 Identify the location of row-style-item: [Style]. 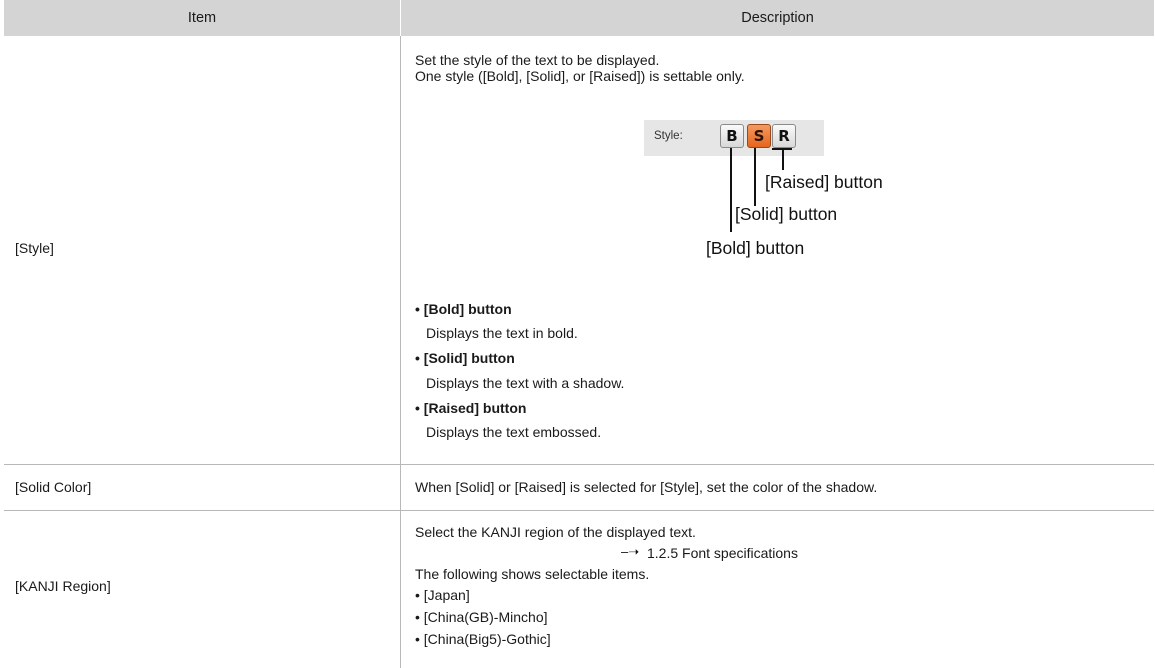
(34, 248).